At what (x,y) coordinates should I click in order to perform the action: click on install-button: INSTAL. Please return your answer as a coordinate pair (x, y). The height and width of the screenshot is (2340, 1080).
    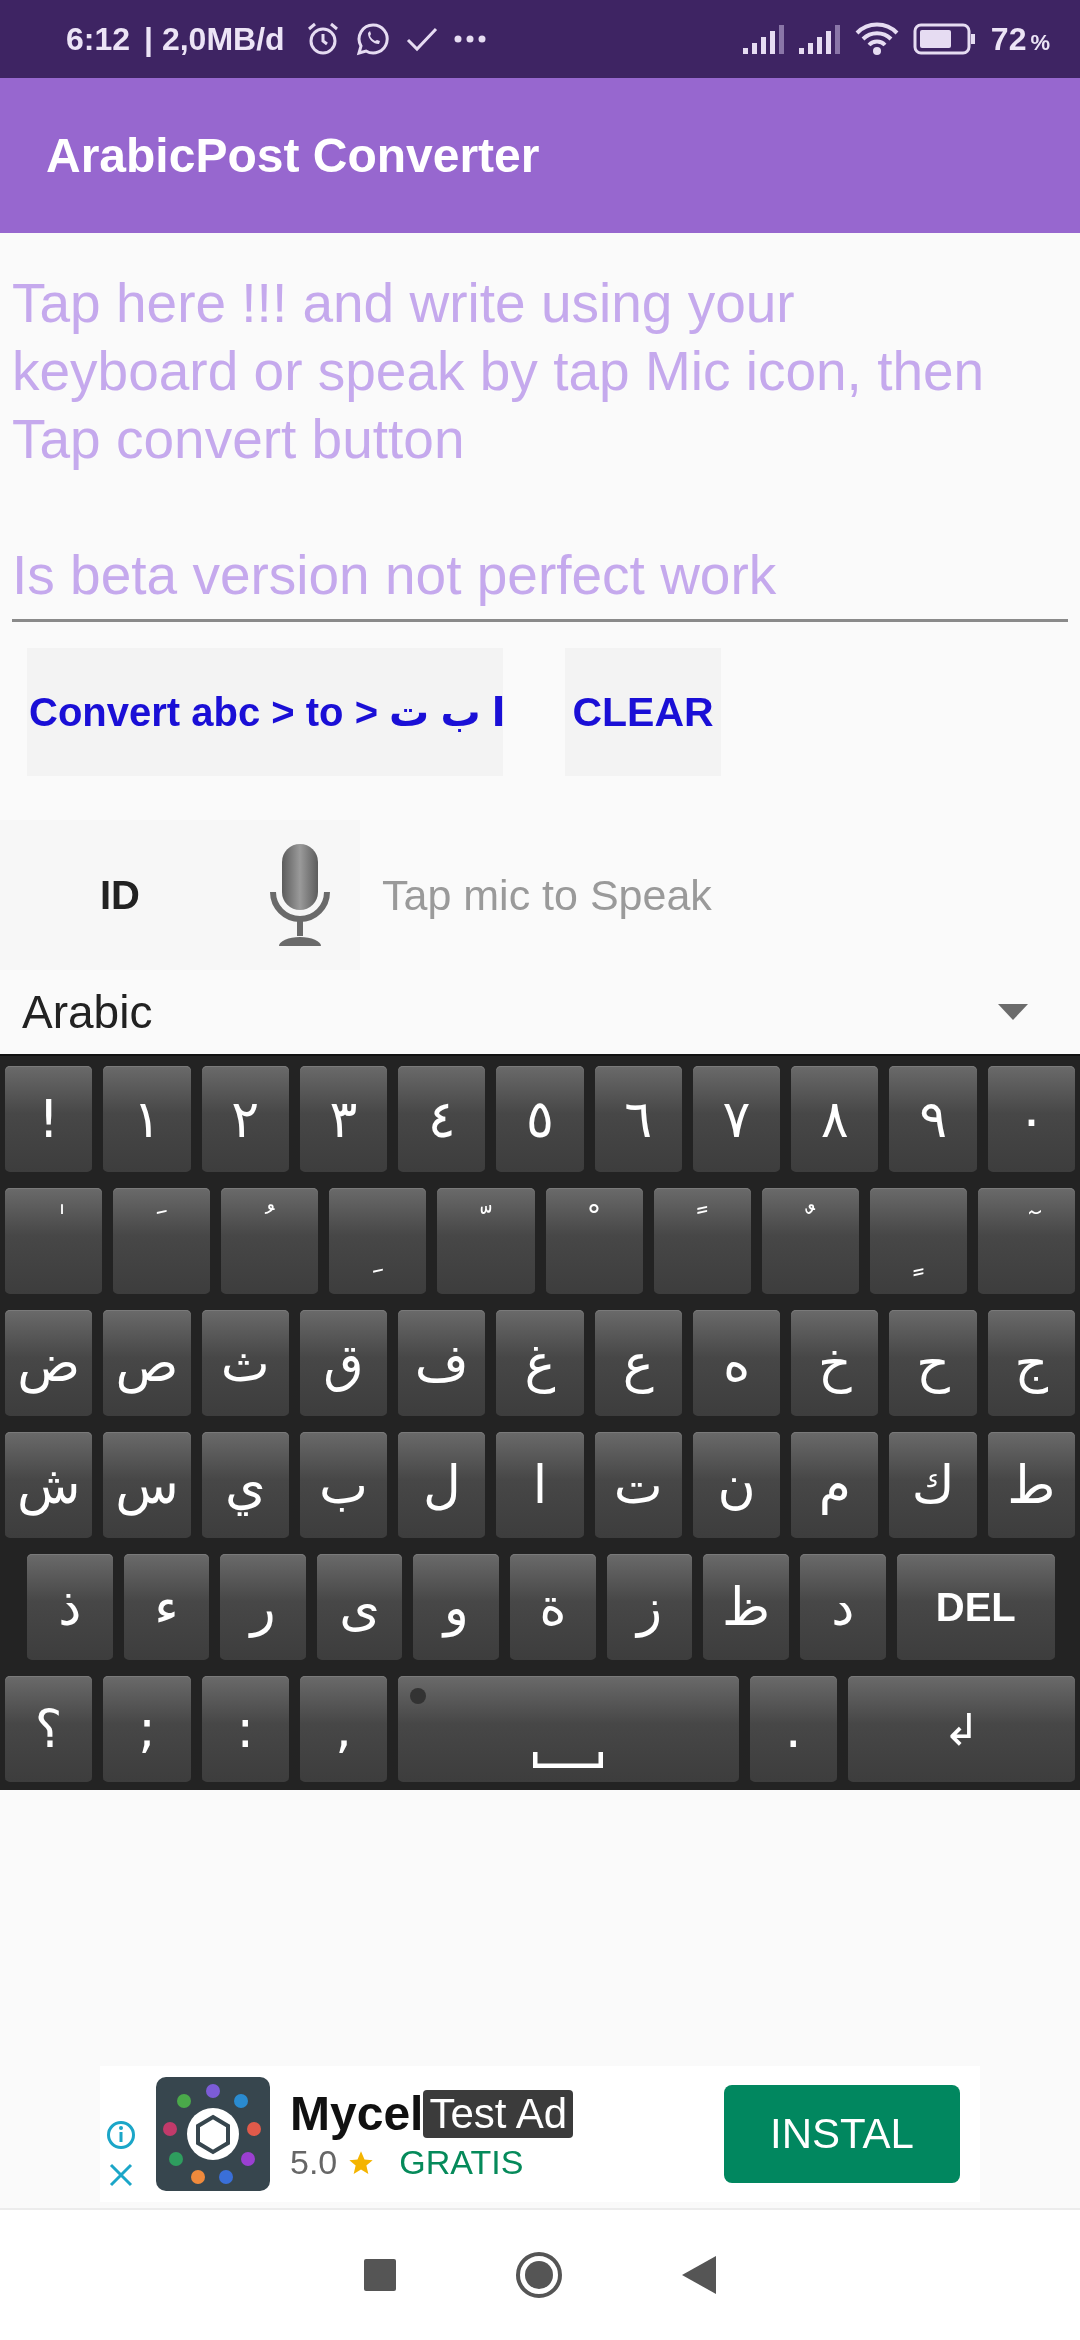
    Looking at the image, I should click on (842, 2134).